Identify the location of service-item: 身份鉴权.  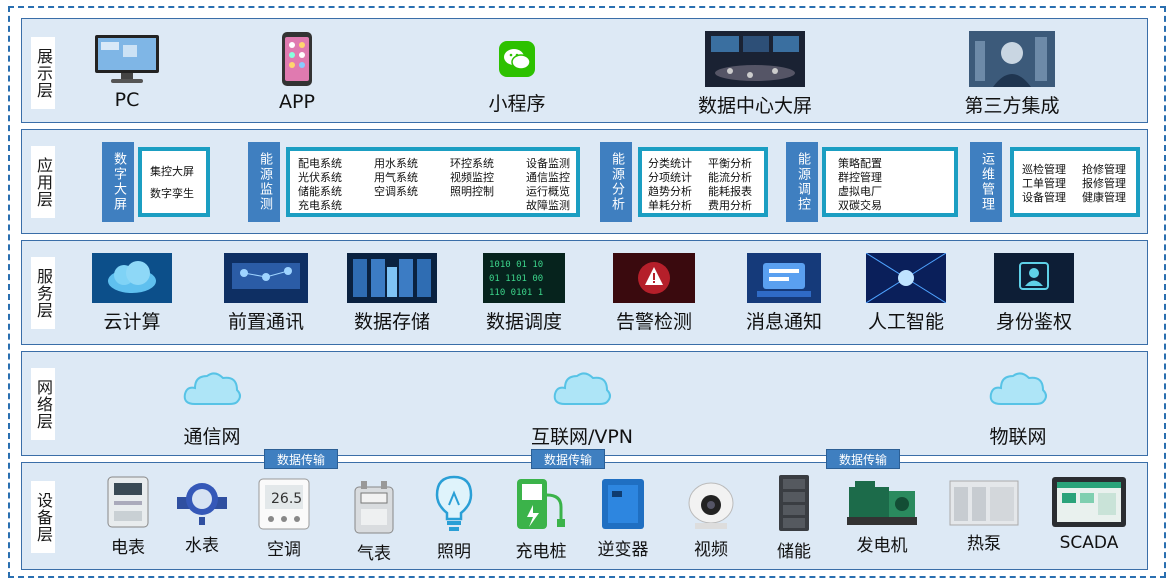
(1034, 293).